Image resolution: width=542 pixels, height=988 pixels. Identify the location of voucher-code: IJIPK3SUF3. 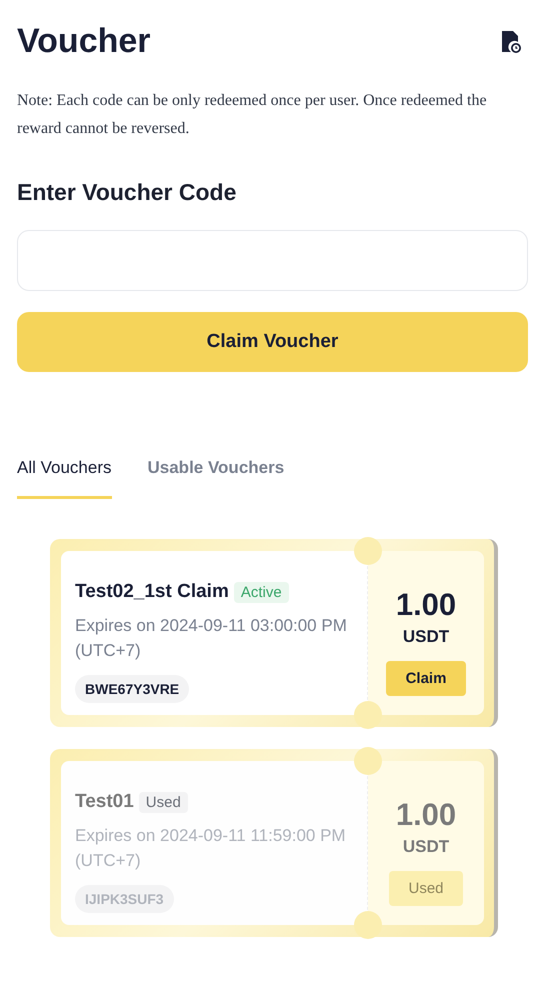
(124, 899).